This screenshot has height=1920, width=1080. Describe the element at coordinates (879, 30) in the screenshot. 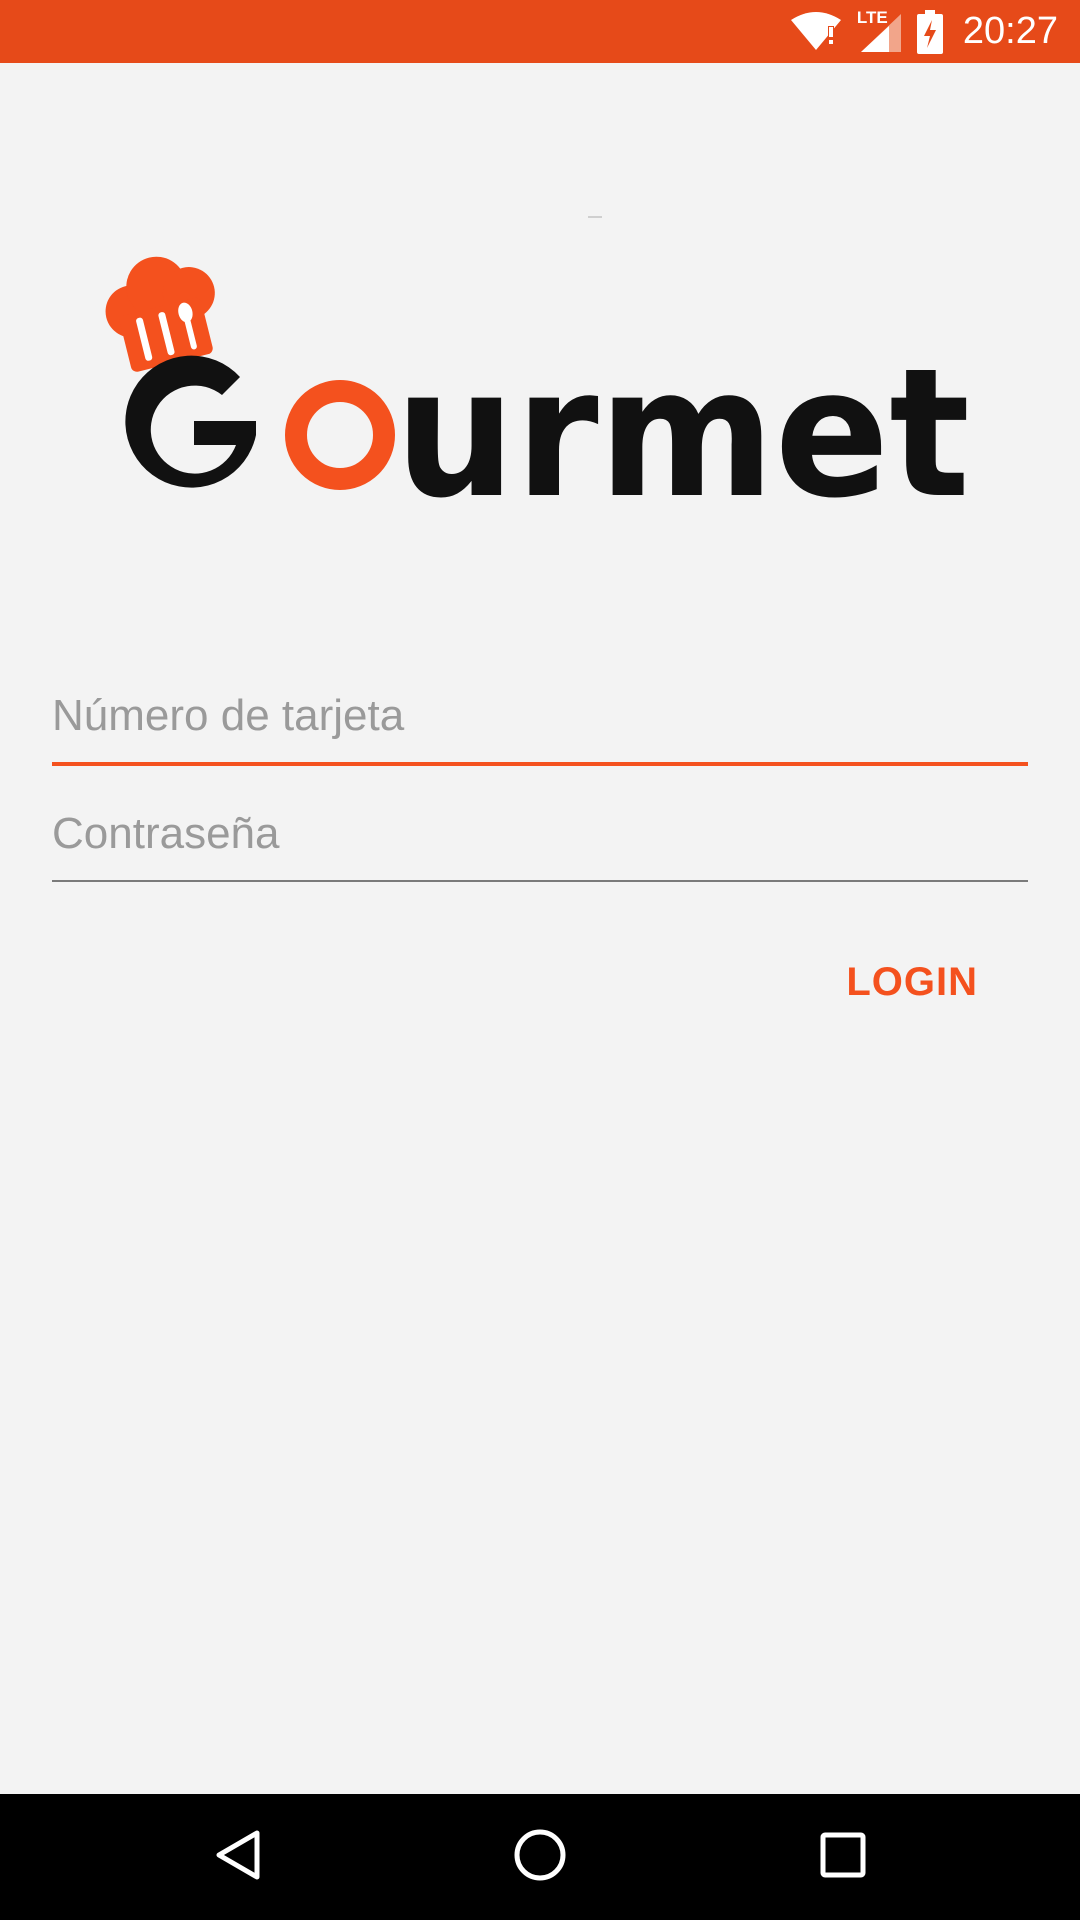

I see `signal-icon: LTE` at that location.